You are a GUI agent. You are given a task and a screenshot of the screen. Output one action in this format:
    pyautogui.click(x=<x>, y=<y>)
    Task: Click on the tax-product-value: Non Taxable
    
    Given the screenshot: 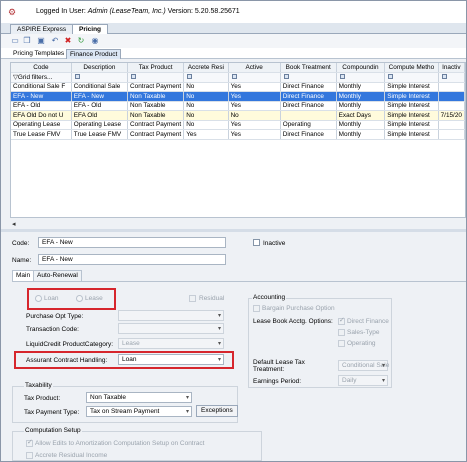 What is the action you would take?
    pyautogui.click(x=108, y=397)
    